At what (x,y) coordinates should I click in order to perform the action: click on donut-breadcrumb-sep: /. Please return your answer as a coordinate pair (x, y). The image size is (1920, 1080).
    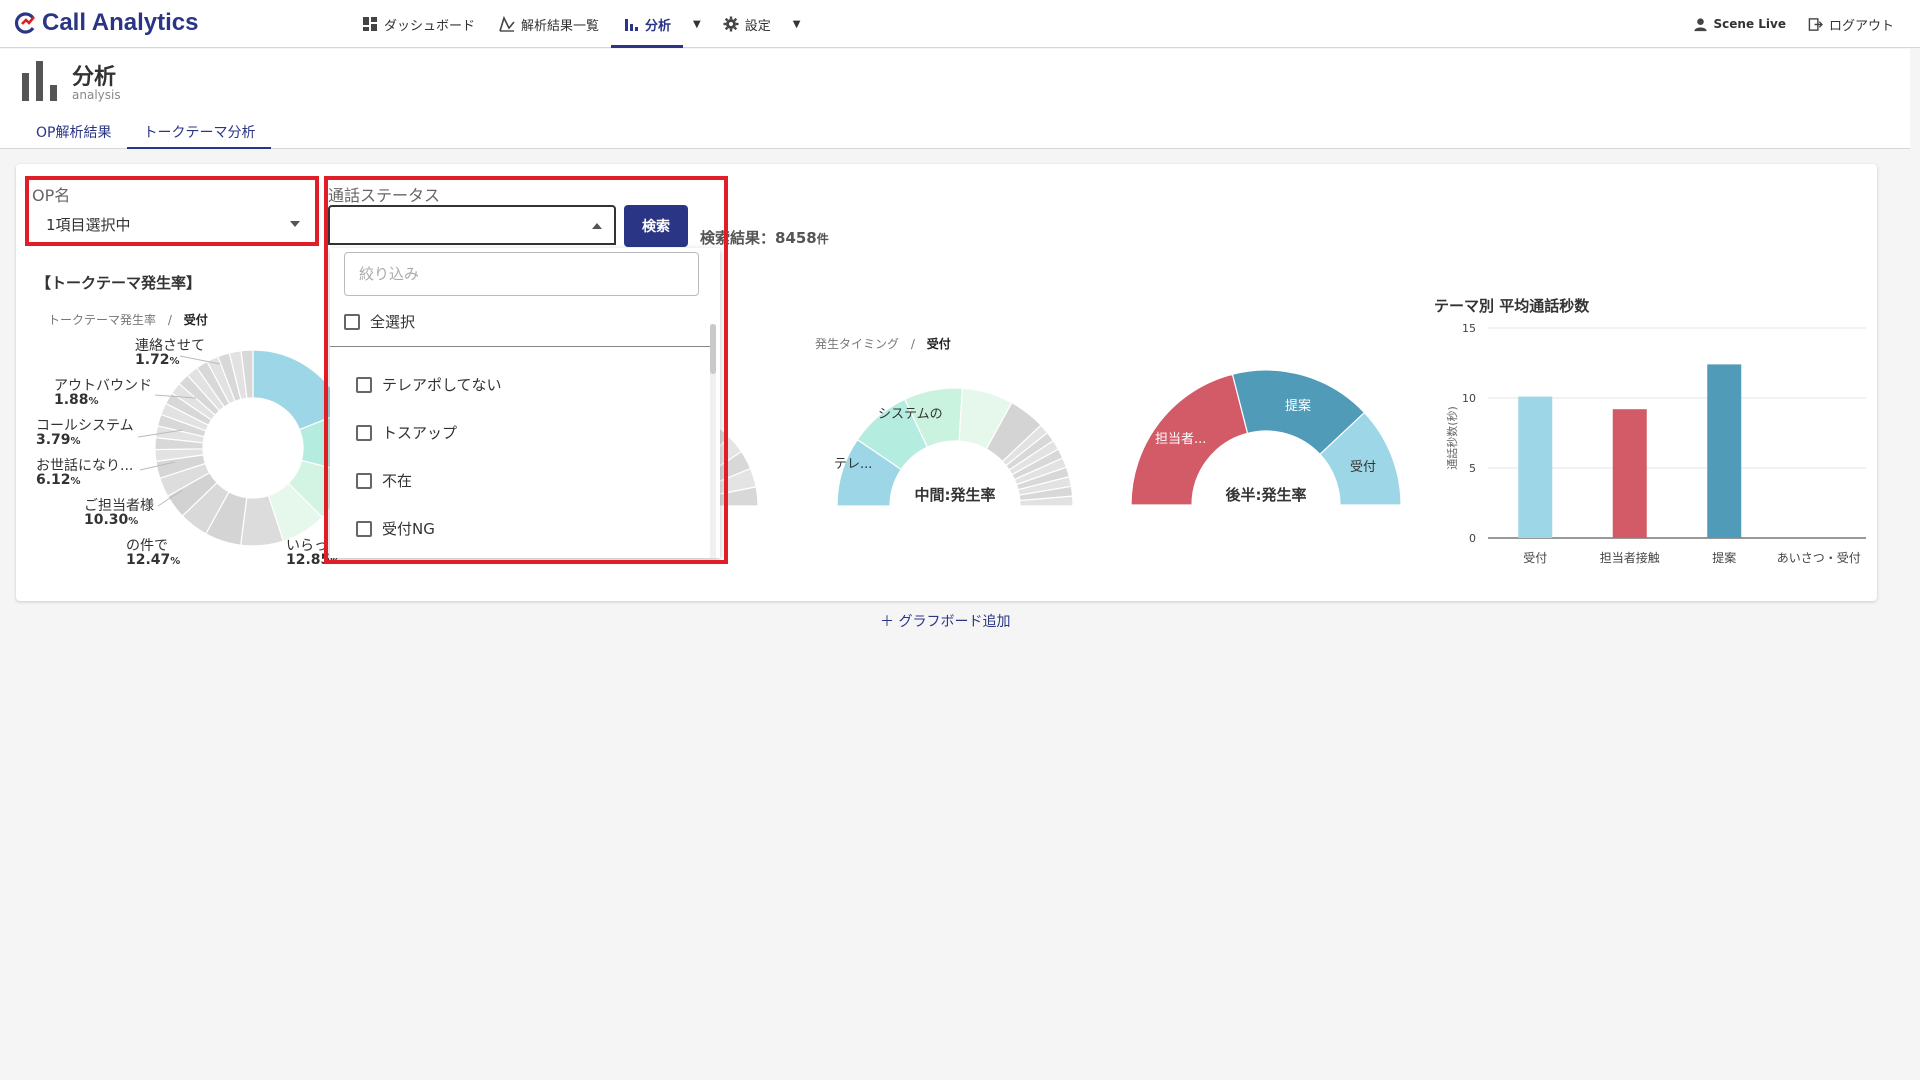
    Looking at the image, I should click on (169, 320).